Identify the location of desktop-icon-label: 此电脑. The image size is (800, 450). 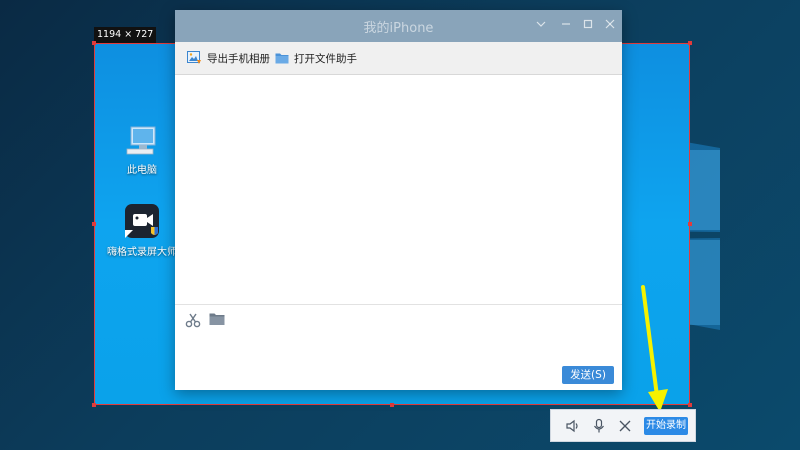
(142, 170).